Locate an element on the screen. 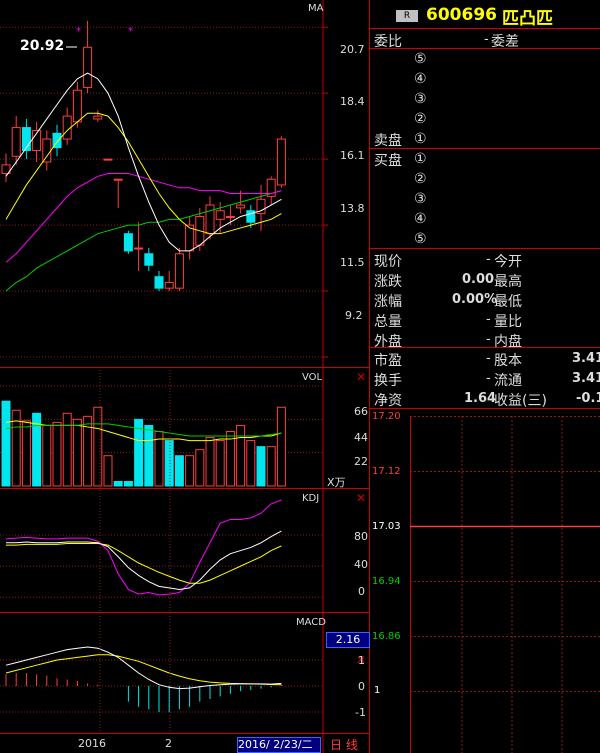 This screenshot has width=600, height=753. intraday-y-tick: 16.86 is located at coordinates (386, 636).